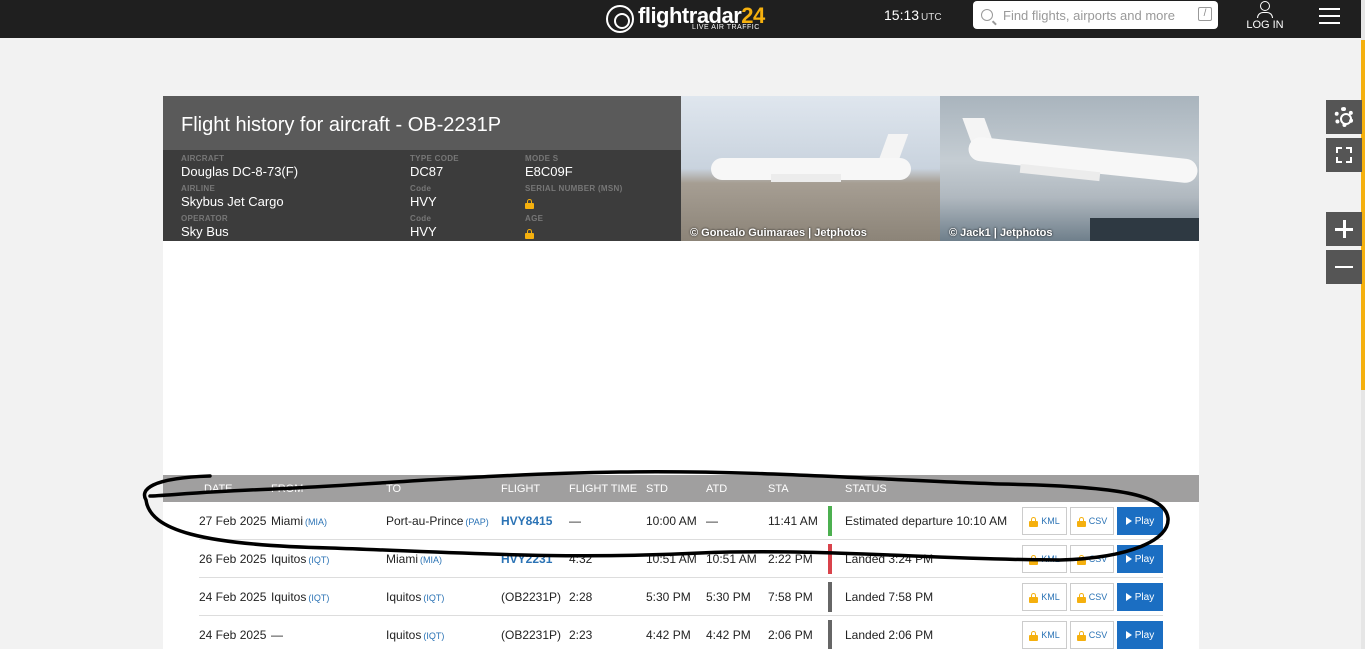  I want to click on user-icon, so click(1265, 6).